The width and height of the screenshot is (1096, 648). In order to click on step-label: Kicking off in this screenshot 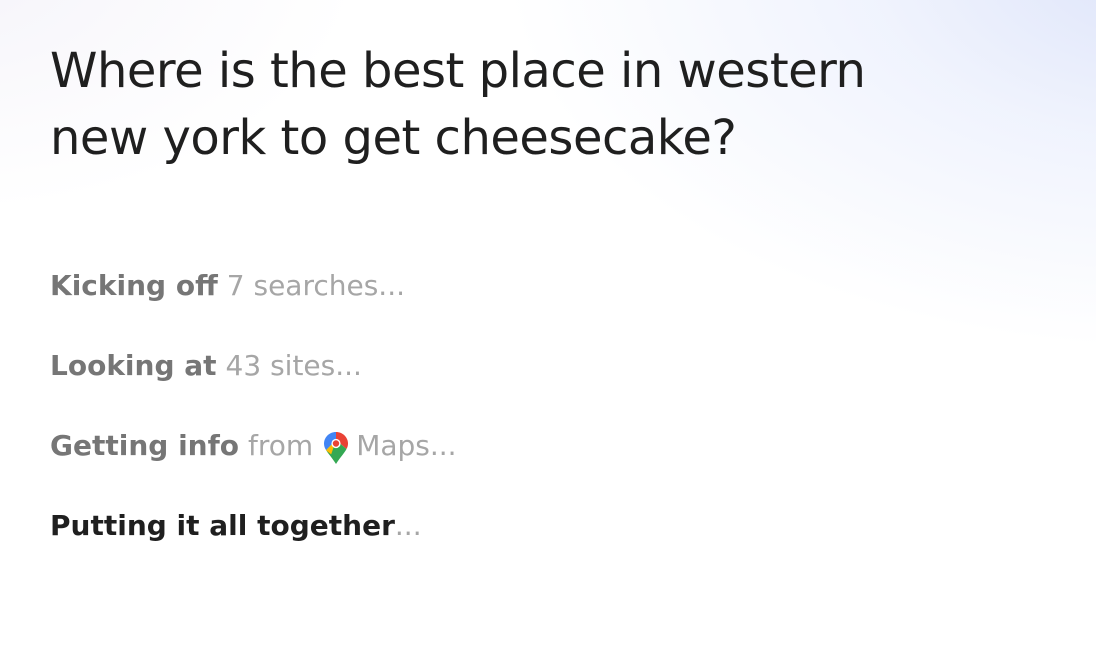, I will do `click(134, 285)`.